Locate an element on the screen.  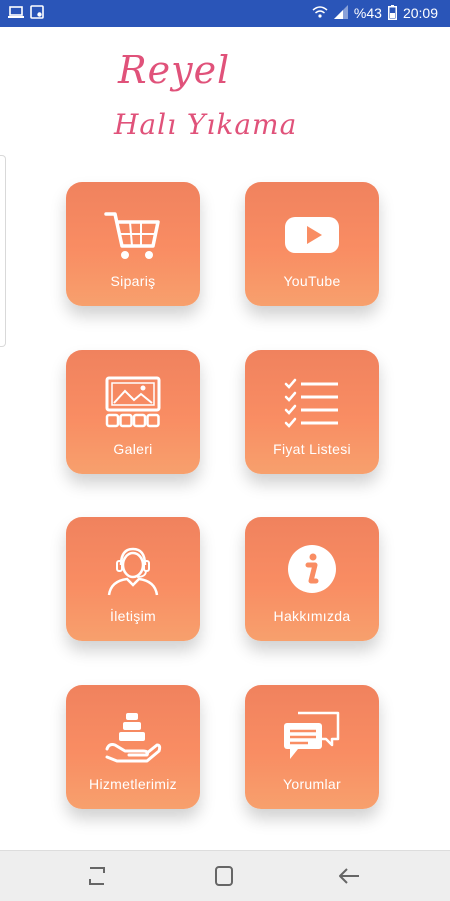
tile-youtube: YouTube is located at coordinates (312, 244).